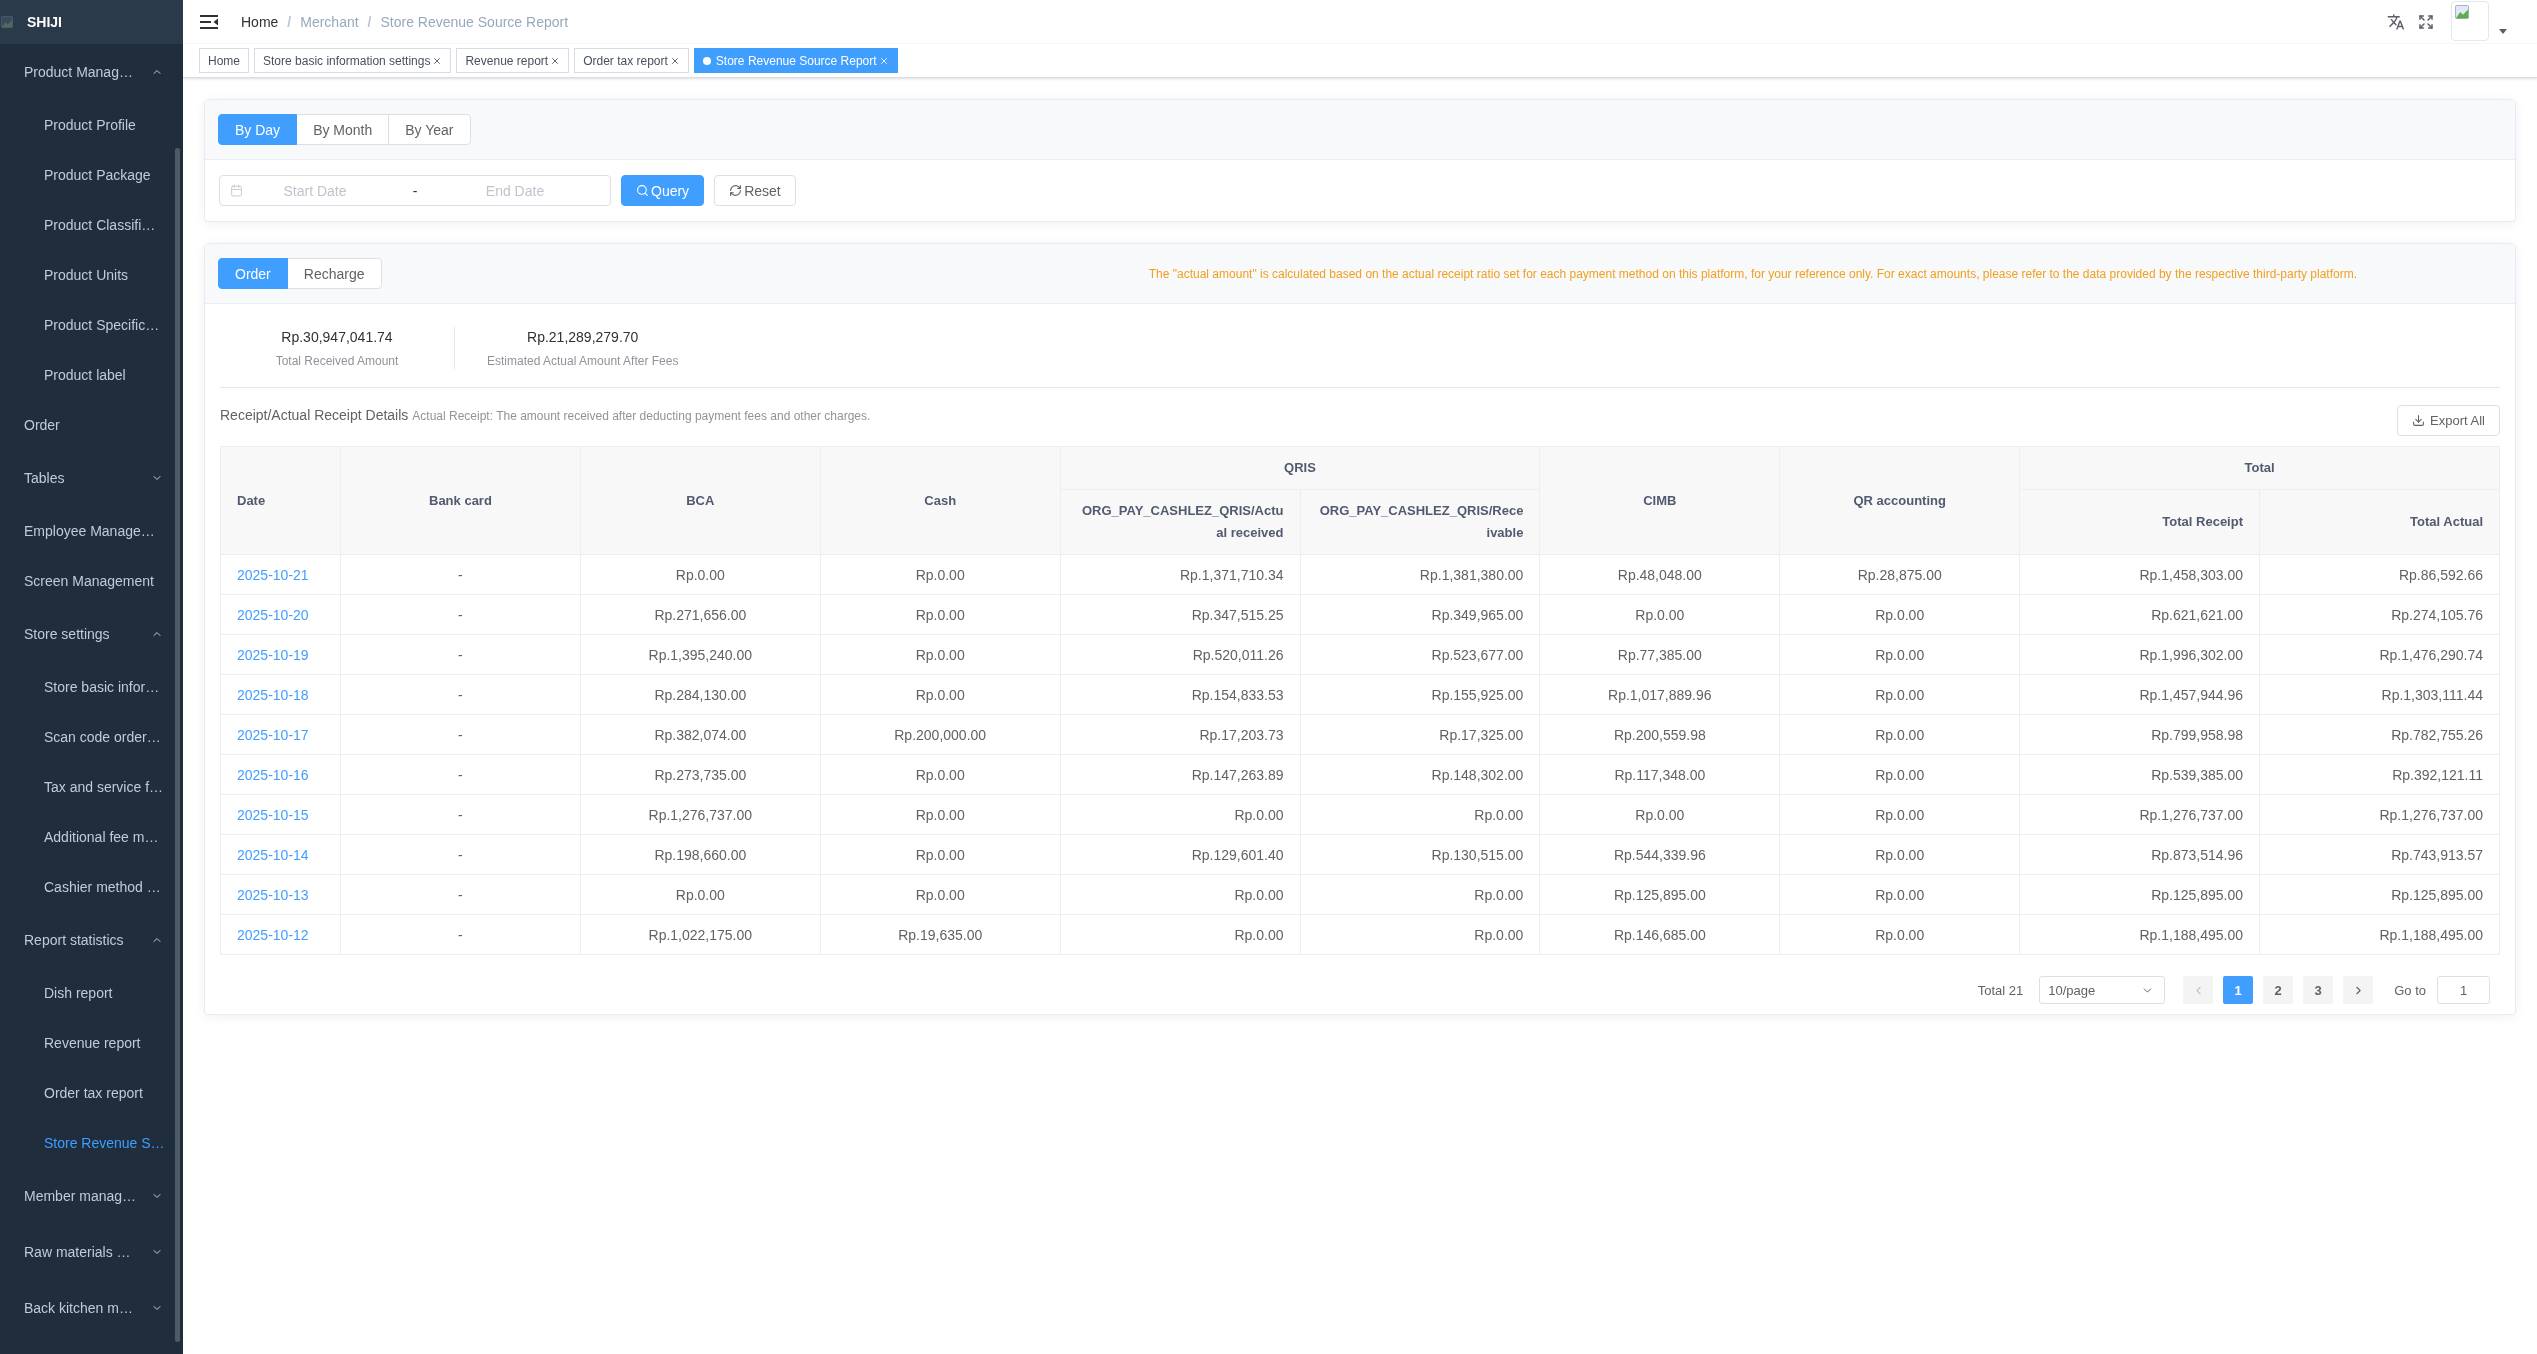 The height and width of the screenshot is (1354, 2537). I want to click on fullscreen-icon, so click(2426, 22).